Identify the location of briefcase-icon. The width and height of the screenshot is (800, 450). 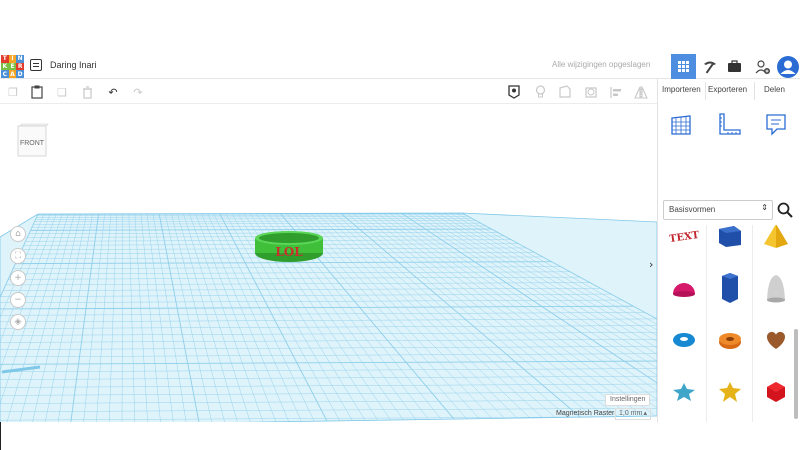
(734, 66).